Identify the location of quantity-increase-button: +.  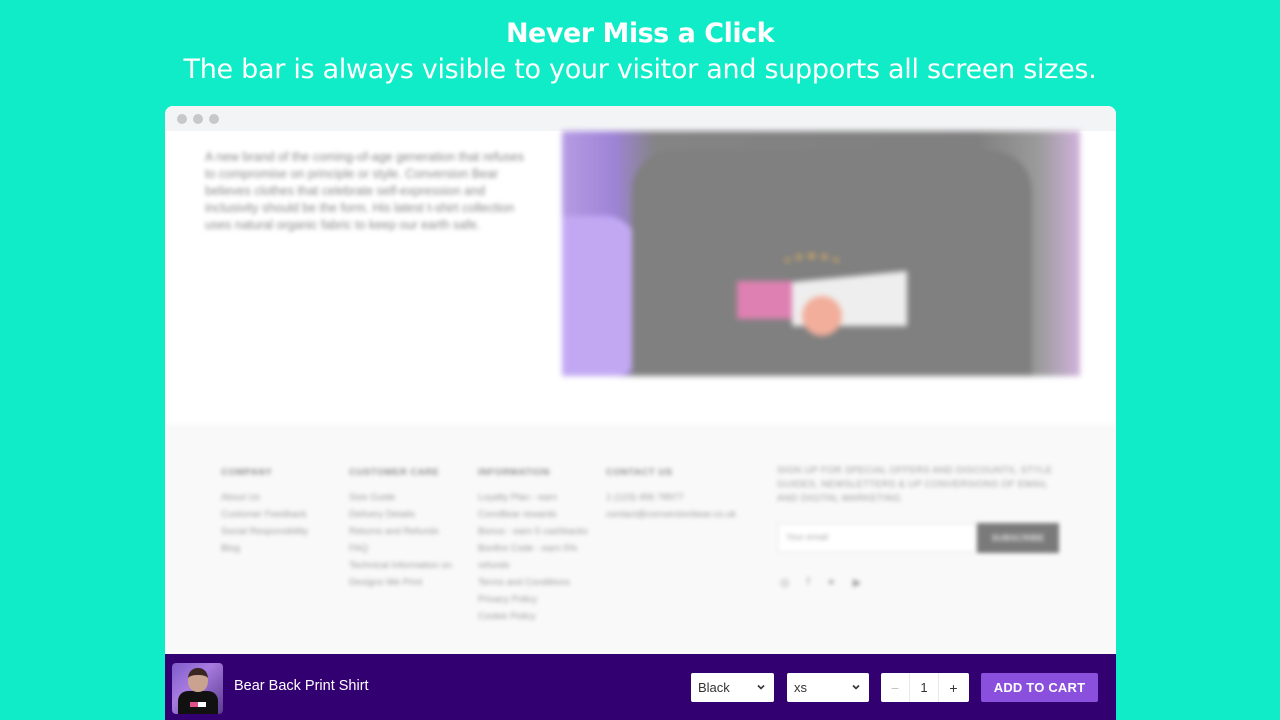
(953, 687).